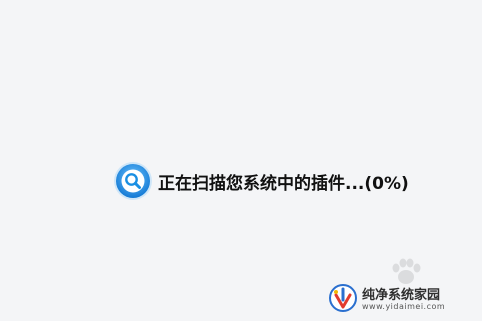 Image resolution: width=482 pixels, height=321 pixels. I want to click on scan-status: 正在扫描您系统中的插件...(0%), so click(261, 181).